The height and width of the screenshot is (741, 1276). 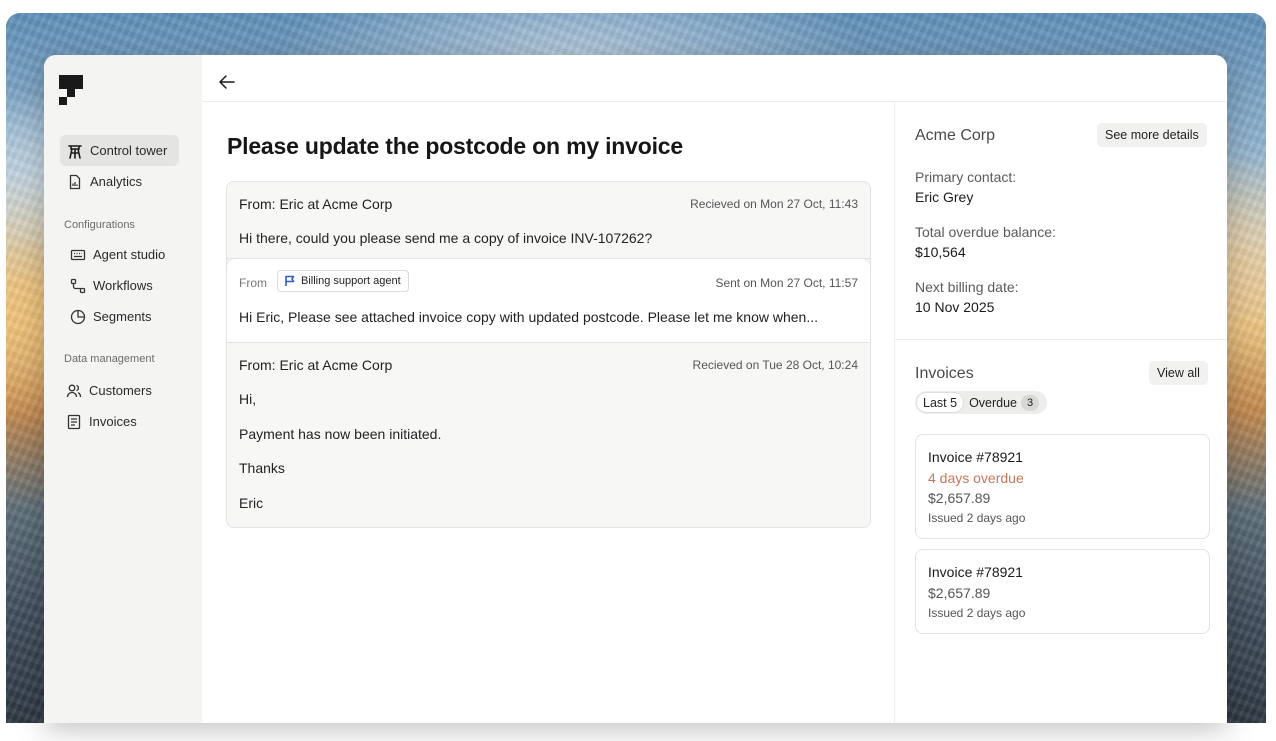 What do you see at coordinates (340, 434) in the screenshot?
I see `message-body-line: Payment has now been initiated.` at bounding box center [340, 434].